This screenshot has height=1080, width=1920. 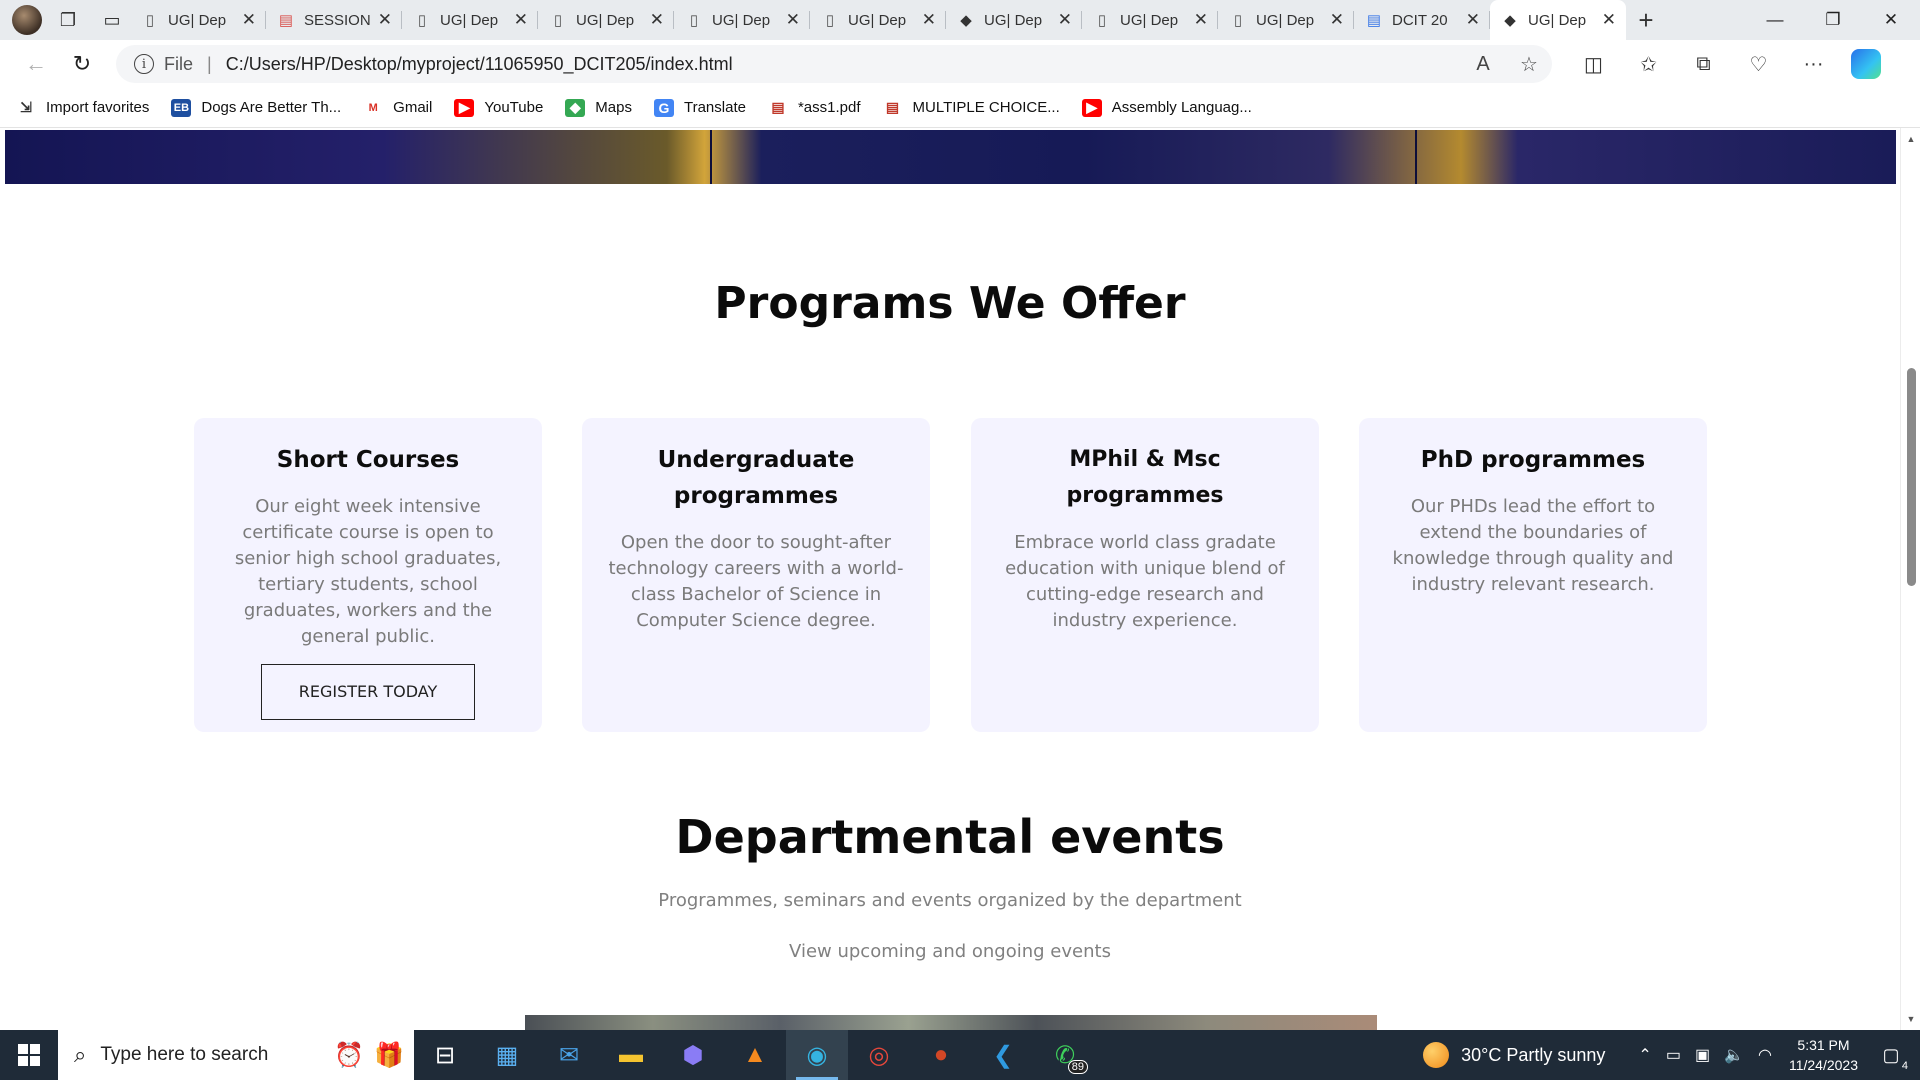 I want to click on notifications-count: 4, so click(x=1904, y=1066).